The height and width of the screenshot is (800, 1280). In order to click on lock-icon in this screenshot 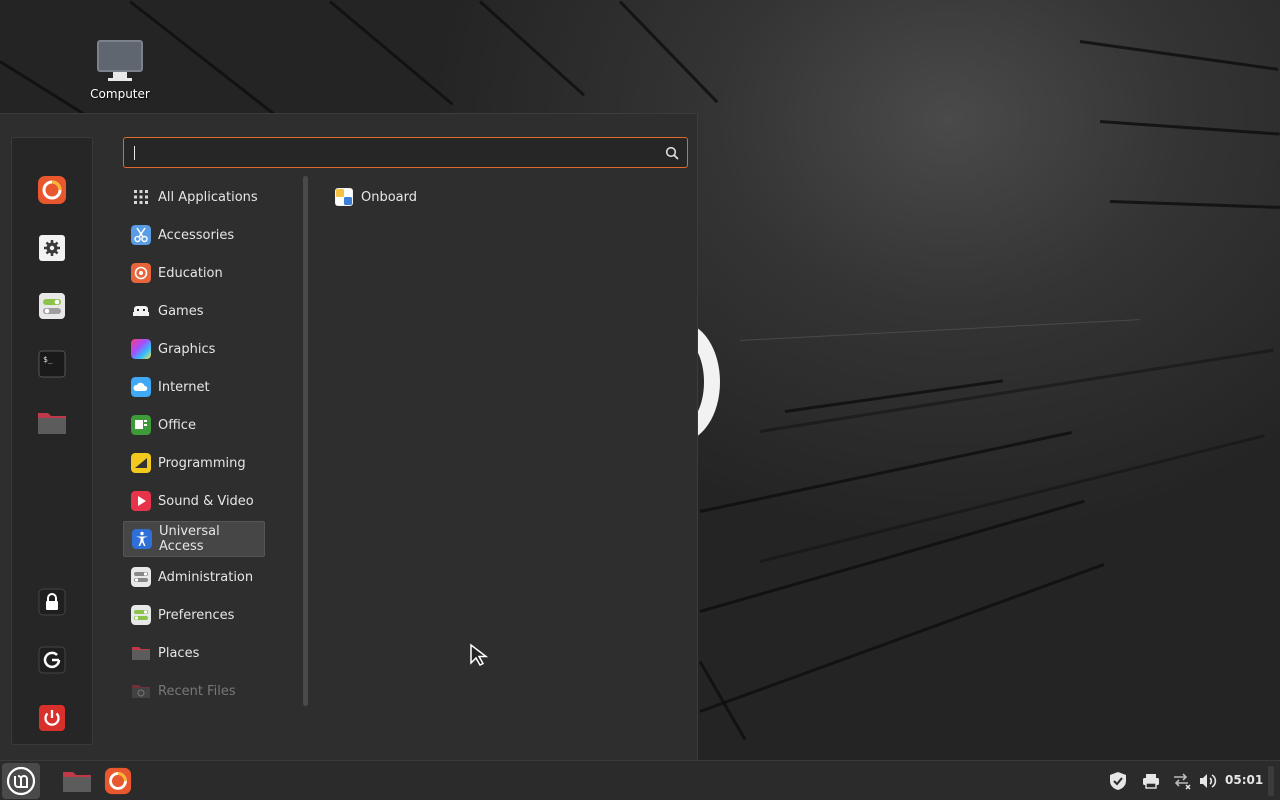, I will do `click(52, 602)`.